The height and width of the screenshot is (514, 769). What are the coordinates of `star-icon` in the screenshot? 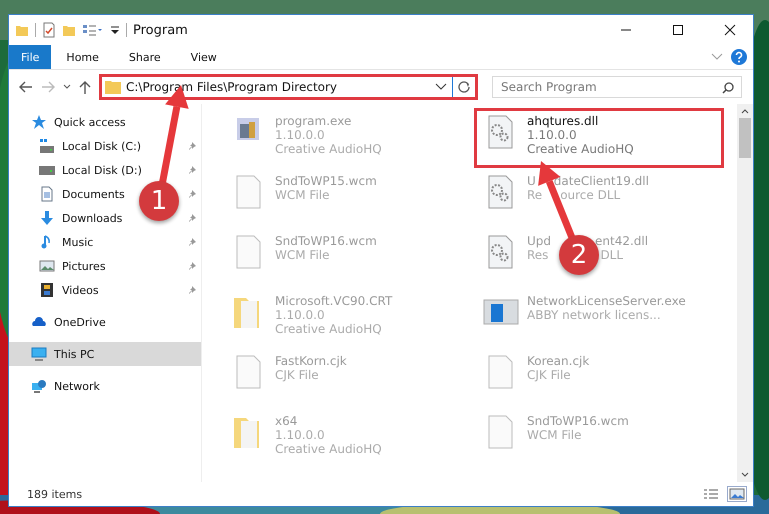 It's located at (39, 122).